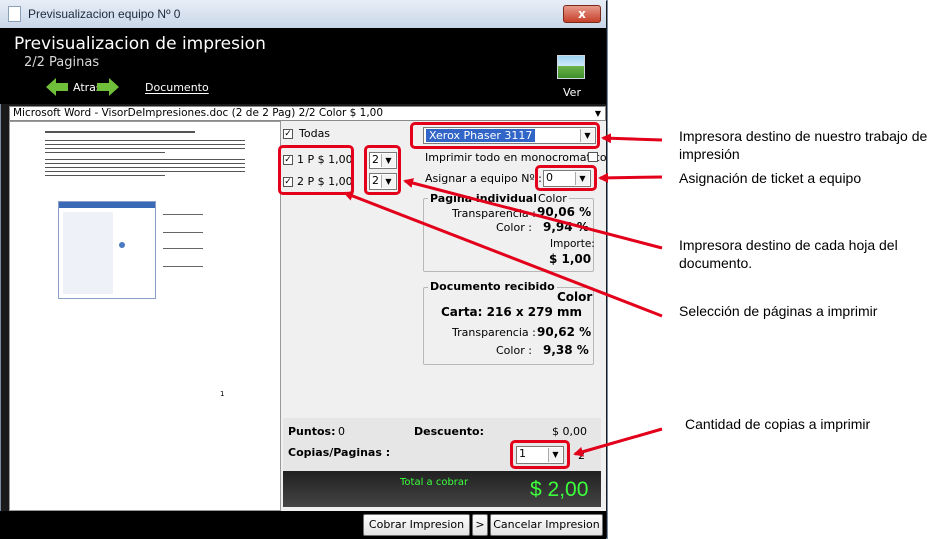 This screenshot has width=947, height=539. What do you see at coordinates (770, 178) in the screenshot?
I see `annotation-assign: Asignación de ticket a equipo` at bounding box center [770, 178].